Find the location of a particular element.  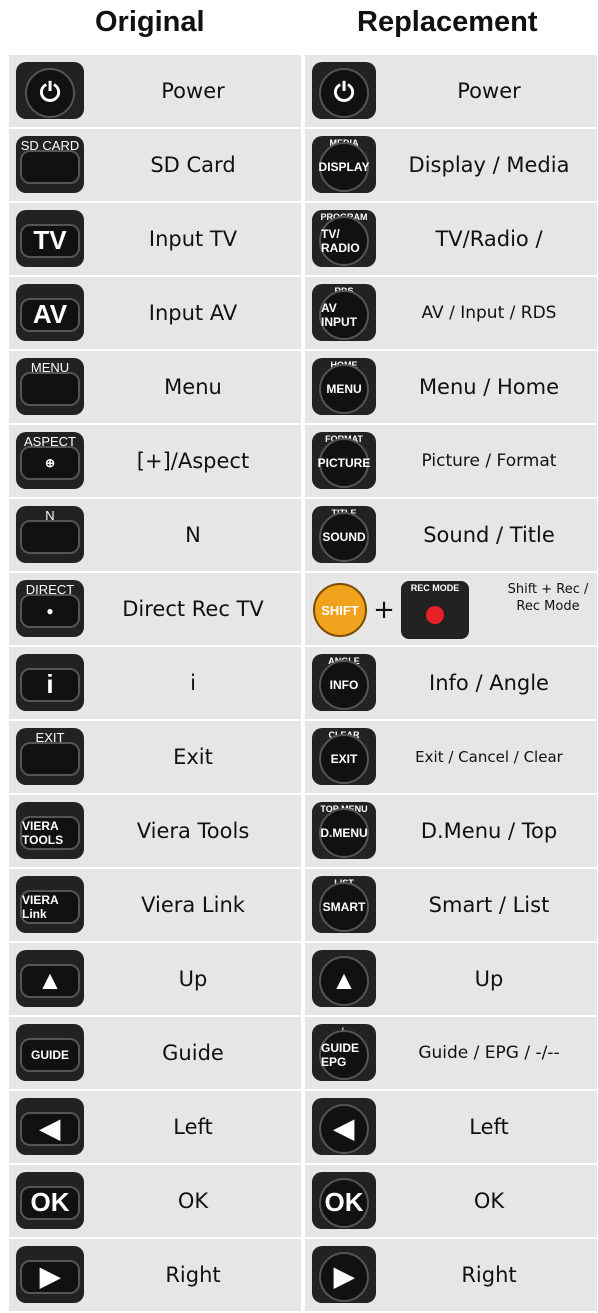

button-face: AV INPUT is located at coordinates (344, 314).